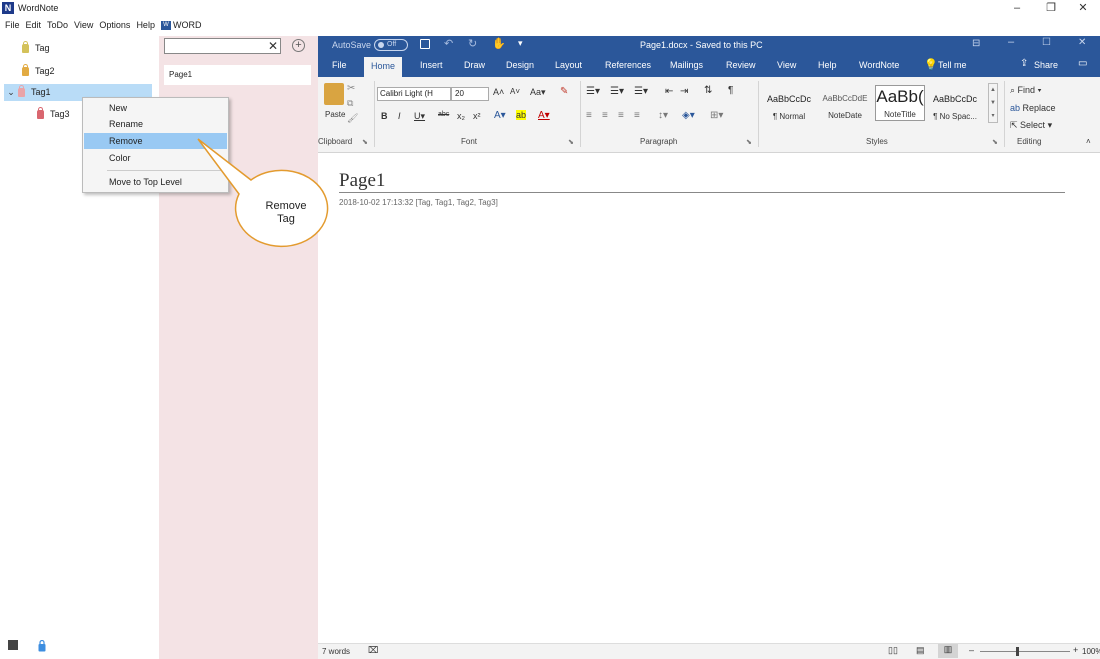  Describe the element at coordinates (786, 65) in the screenshot. I see `tab-view: View` at that location.